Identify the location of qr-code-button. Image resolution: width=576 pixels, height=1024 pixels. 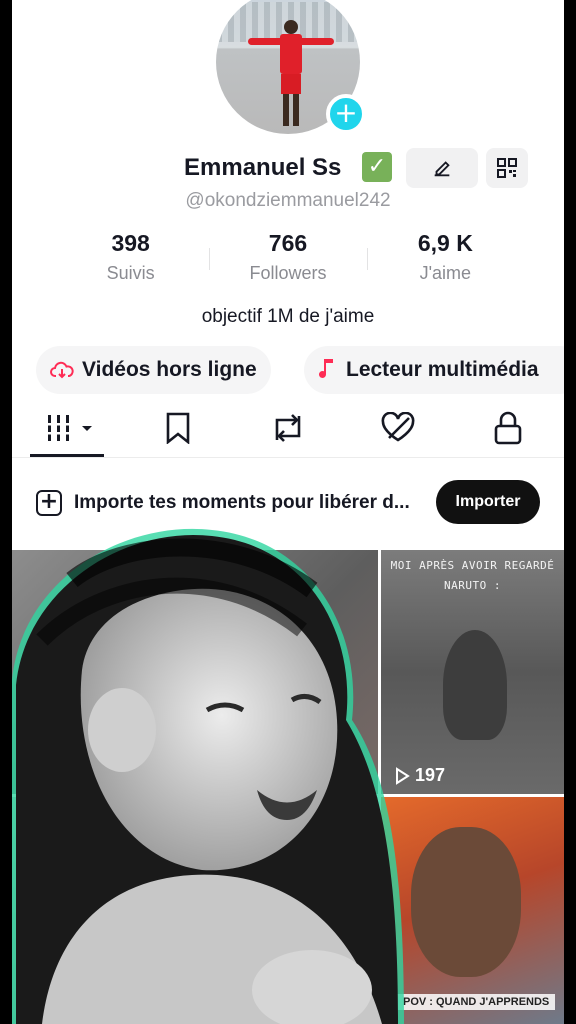
(507, 168).